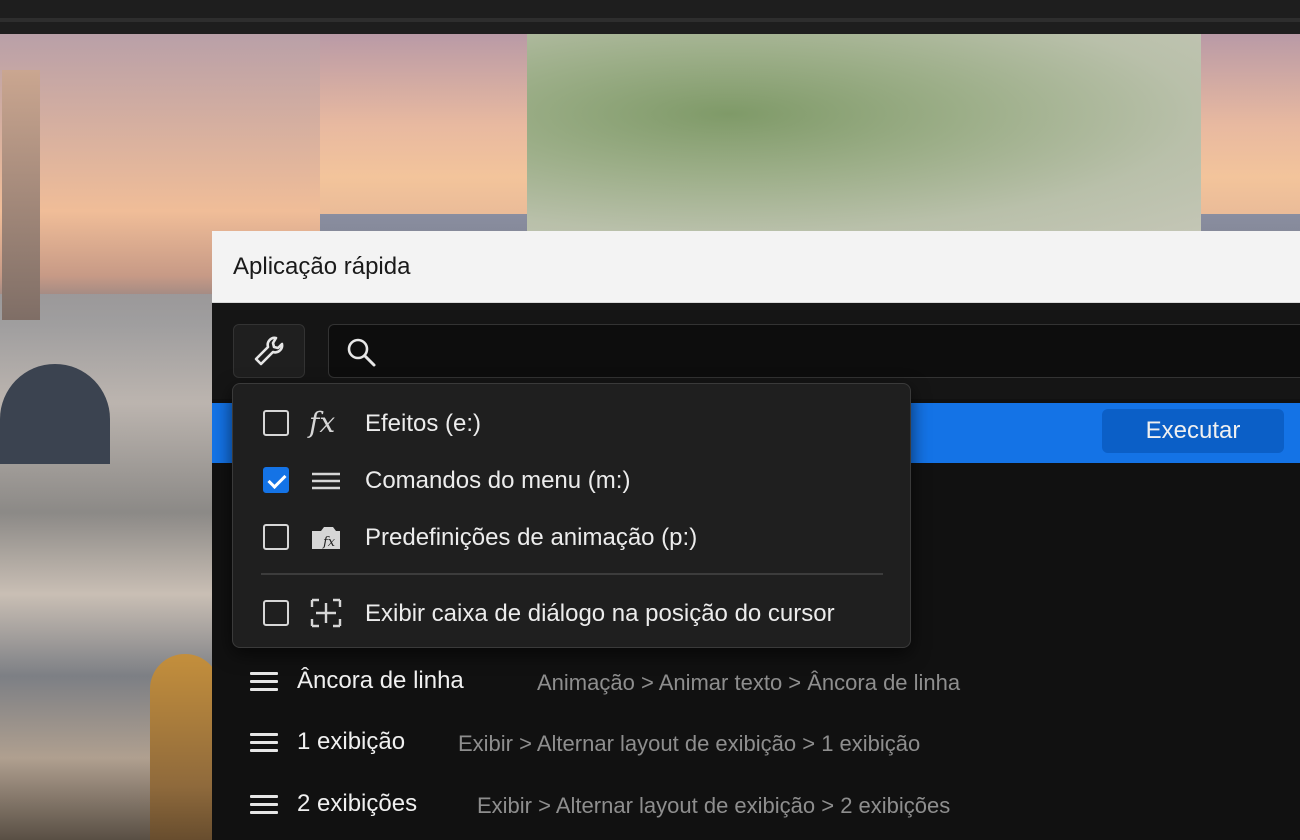  Describe the element at coordinates (756, 267) in the screenshot. I see `dialog-title-bar: Aplicação rápida` at that location.